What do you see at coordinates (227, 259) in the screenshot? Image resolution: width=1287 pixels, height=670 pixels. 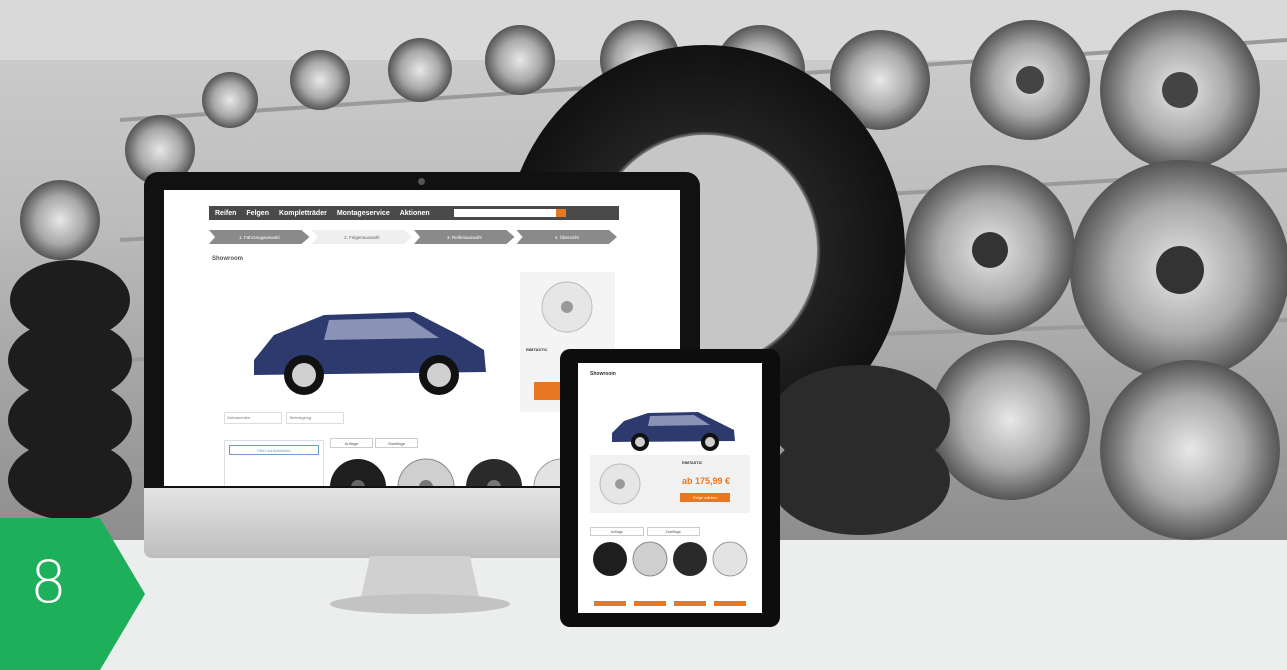 I see `page-title: Showroom` at bounding box center [227, 259].